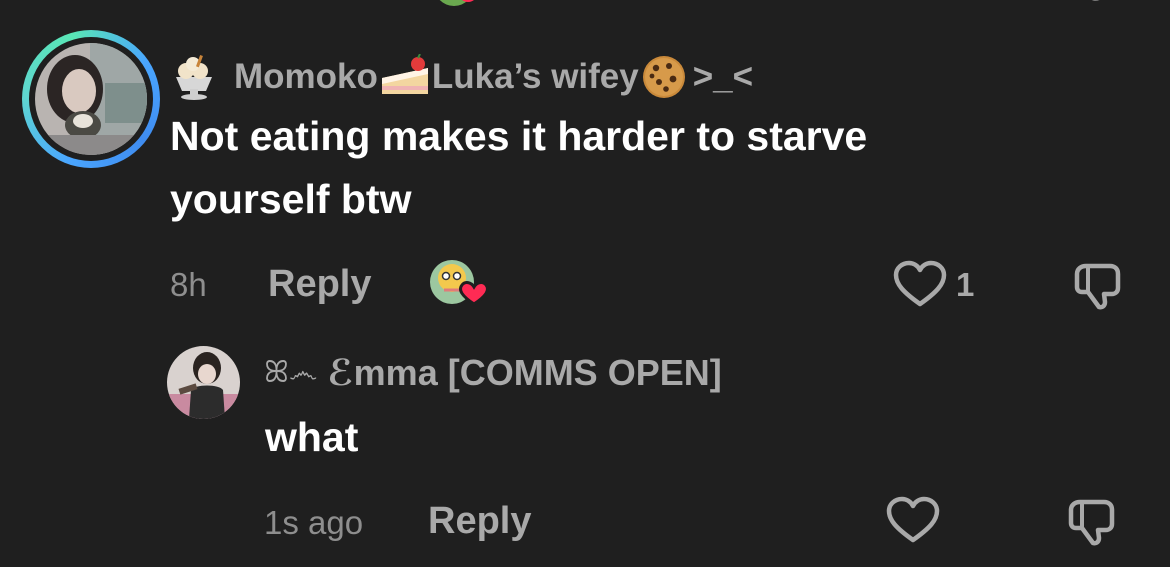  What do you see at coordinates (723, 76) in the screenshot?
I see `username-part-3: >_<` at bounding box center [723, 76].